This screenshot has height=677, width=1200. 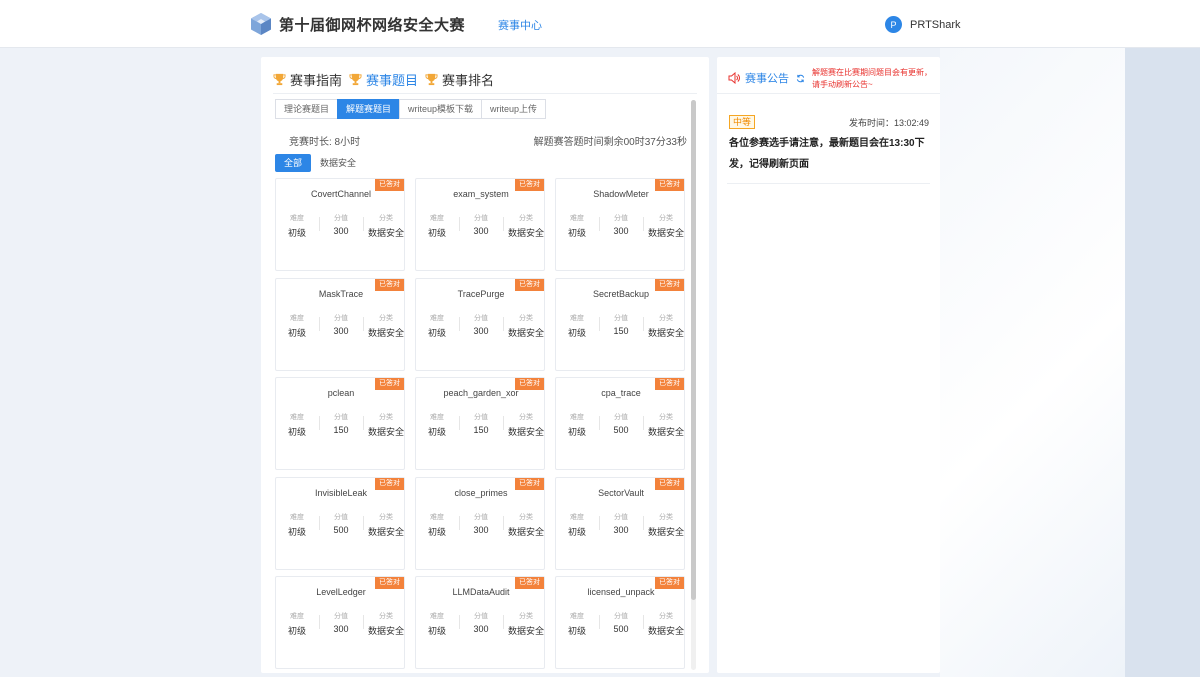 I want to click on top-header: 第十届御网杯网络安全大赛 赛事中心 P PRTShark, so click(x=600, y=24).